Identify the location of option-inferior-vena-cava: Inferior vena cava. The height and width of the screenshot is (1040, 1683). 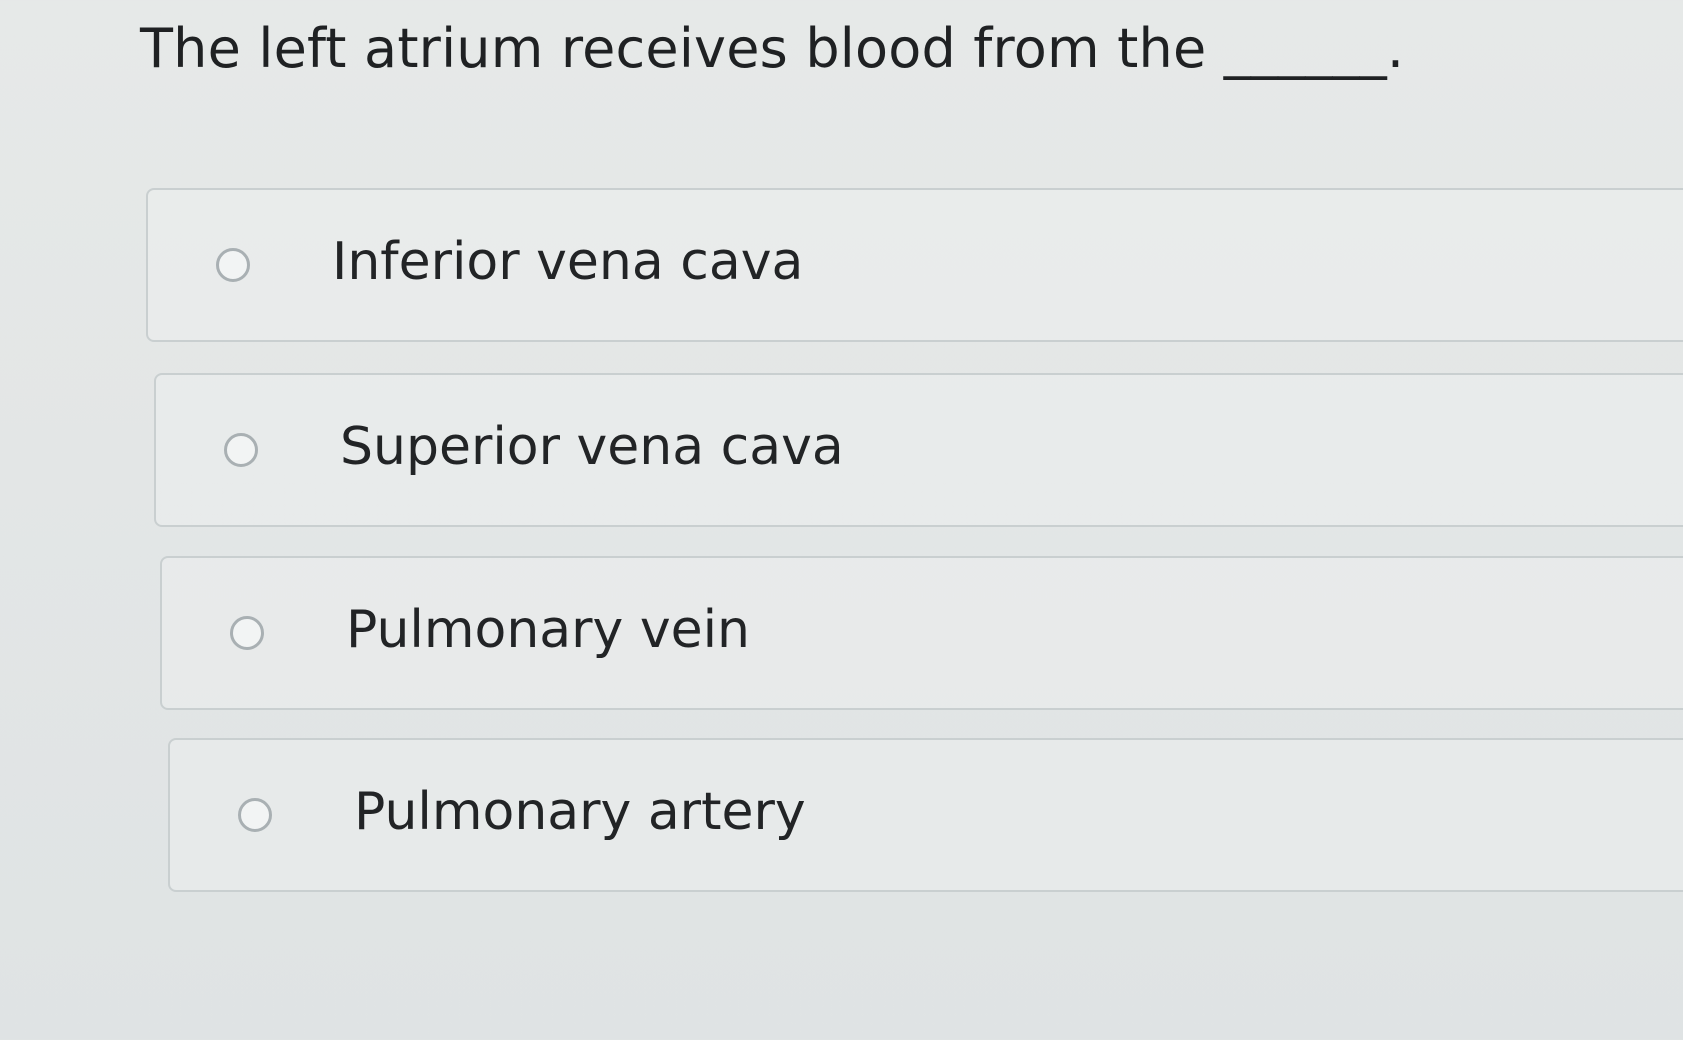
(914, 265).